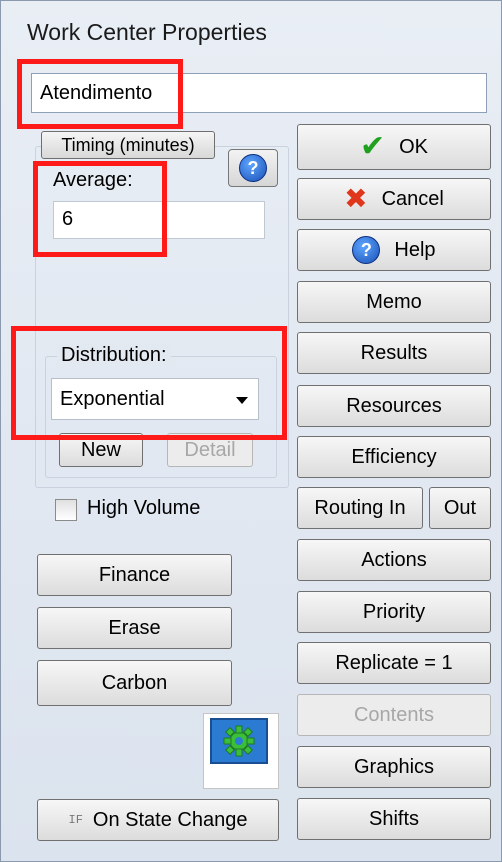 Image resolution: width=502 pixels, height=862 pixels. I want to click on replicate-button: Replicate = 1, so click(394, 663).